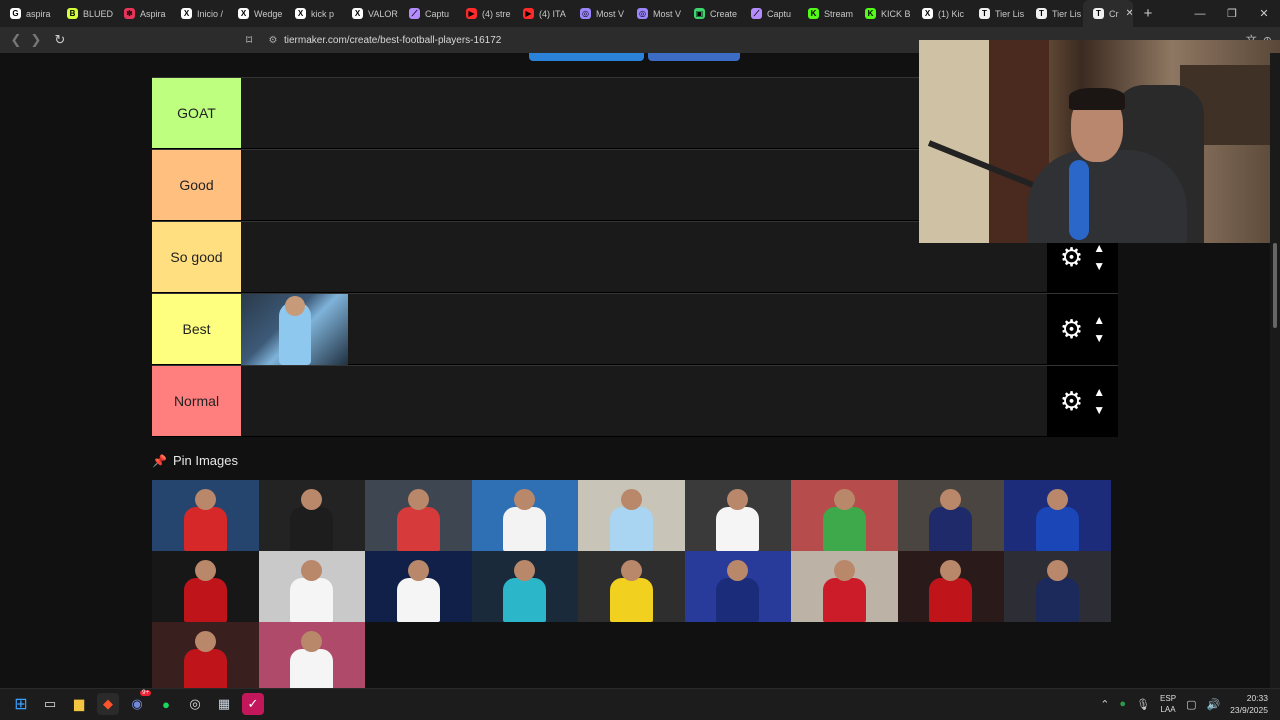 The image size is (1280, 720). I want to click on network-icon: ▢, so click(1191, 704).